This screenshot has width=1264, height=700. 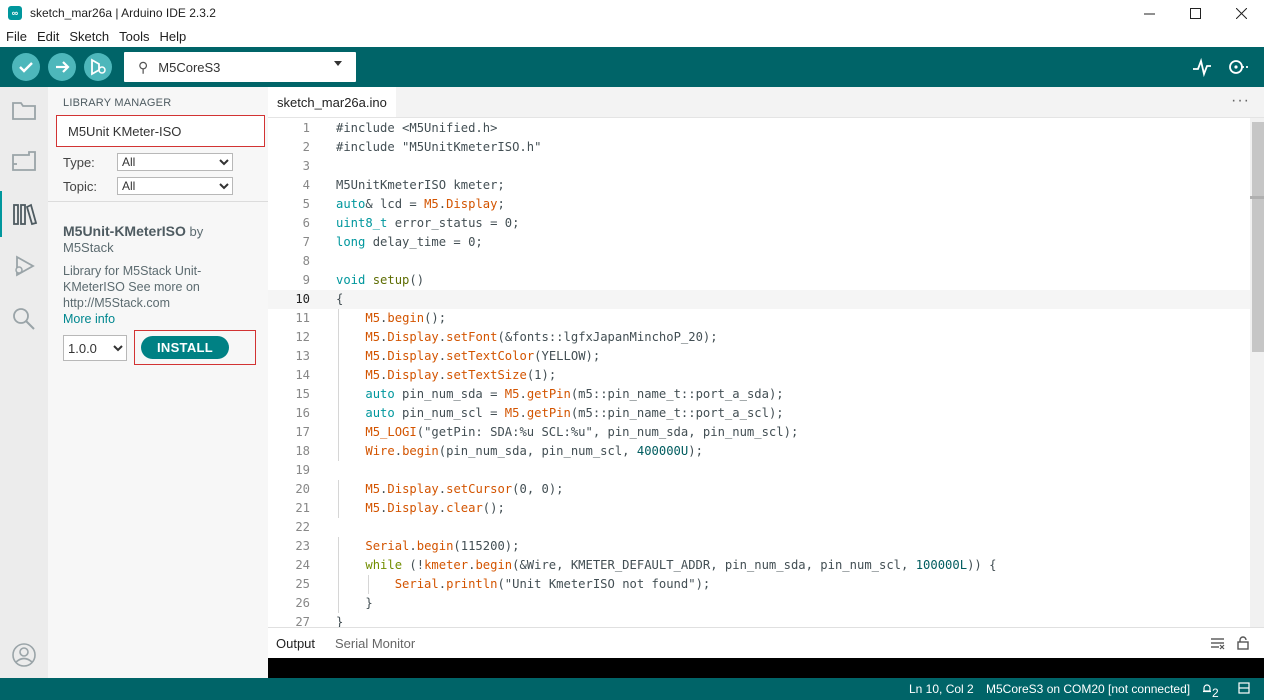 What do you see at coordinates (759, 527) in the screenshot?
I see `code-line: 22` at bounding box center [759, 527].